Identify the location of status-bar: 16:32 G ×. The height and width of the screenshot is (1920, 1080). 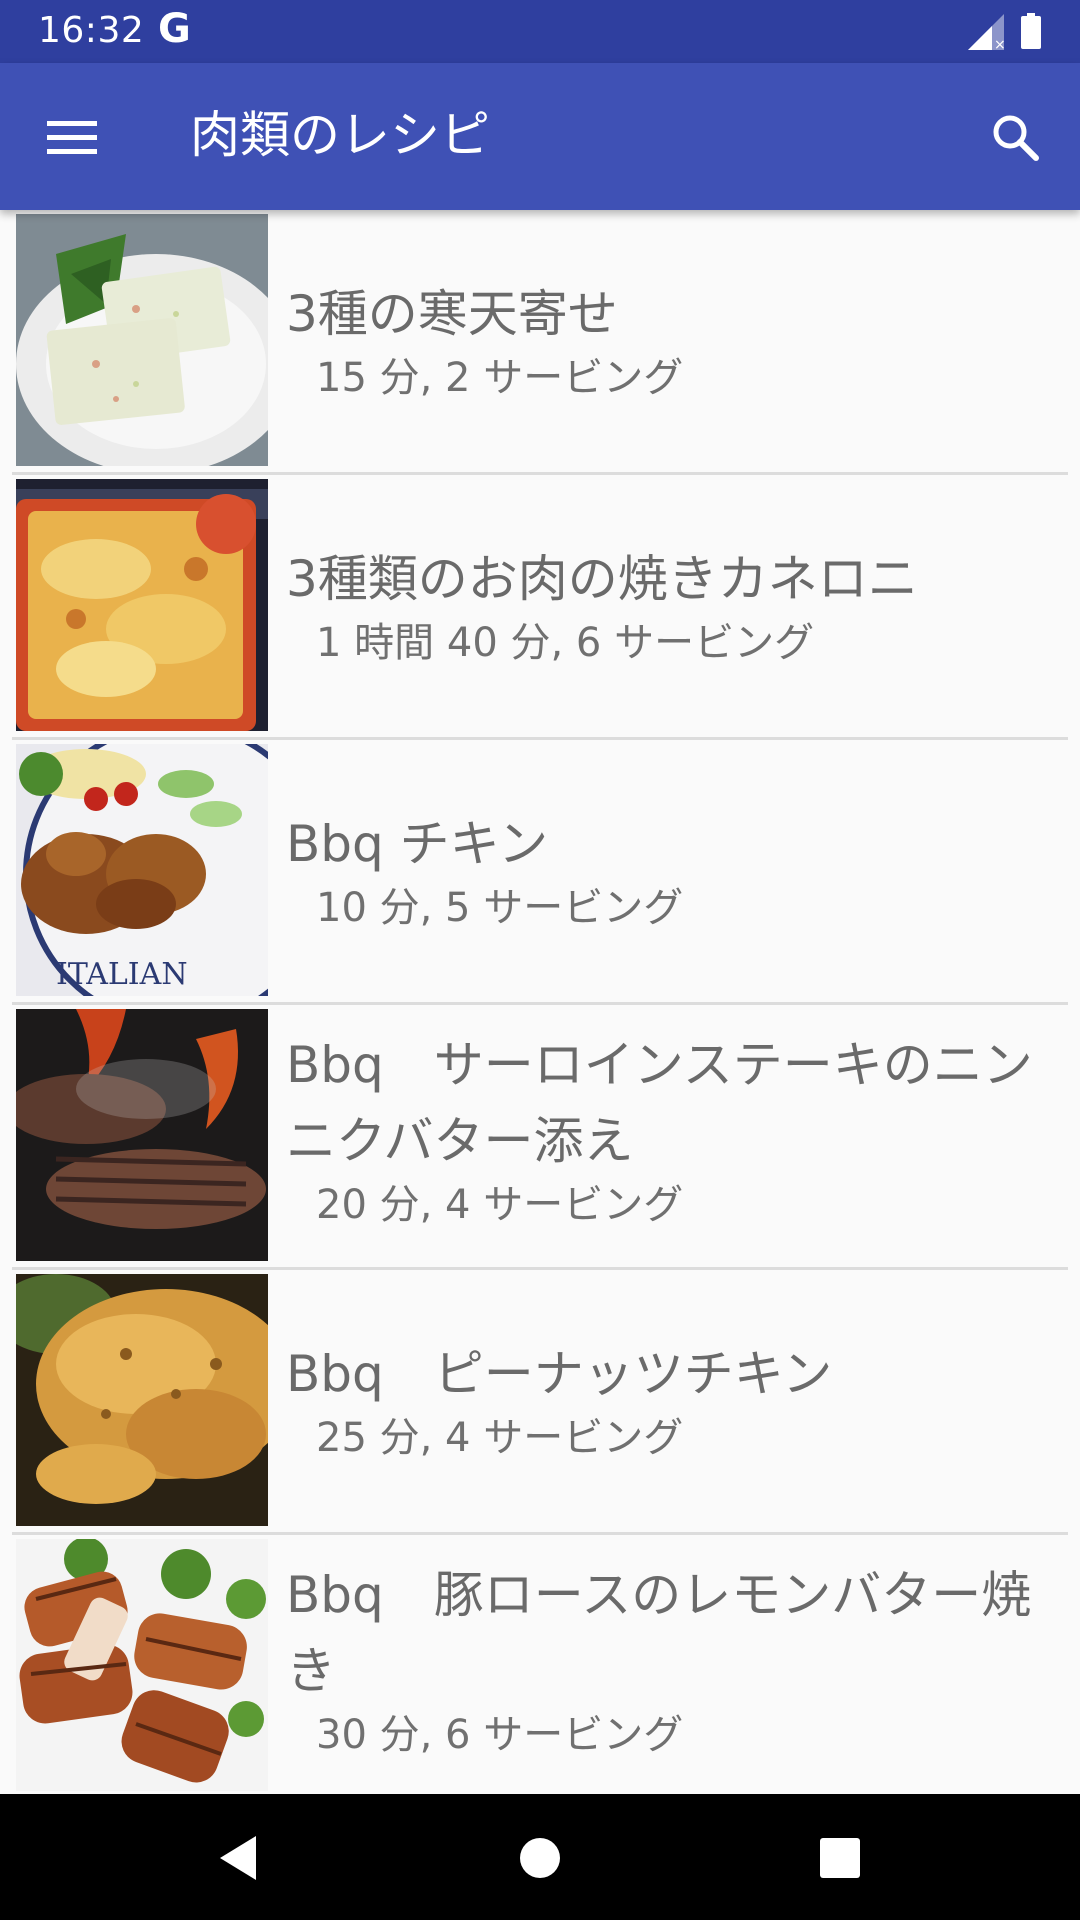
(540, 31).